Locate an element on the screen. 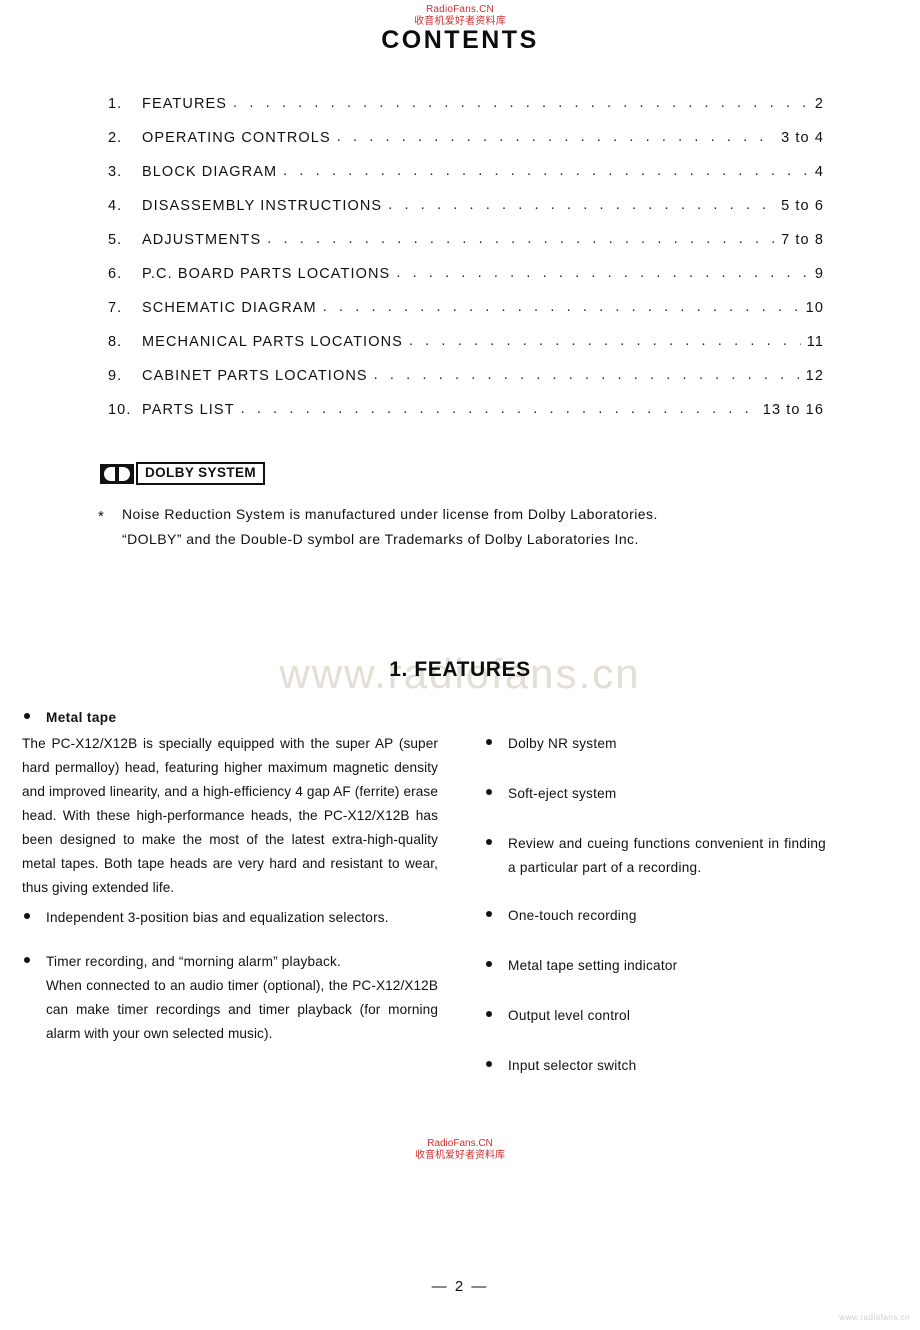 The width and height of the screenshot is (920, 1330). feature-one-touch-recording: One-touch recording is located at coordinates (656, 916).